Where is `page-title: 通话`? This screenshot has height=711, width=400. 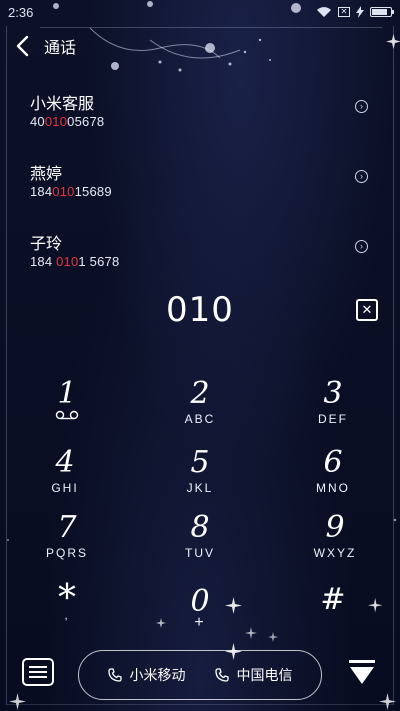
page-title: 通话 is located at coordinates (60, 48).